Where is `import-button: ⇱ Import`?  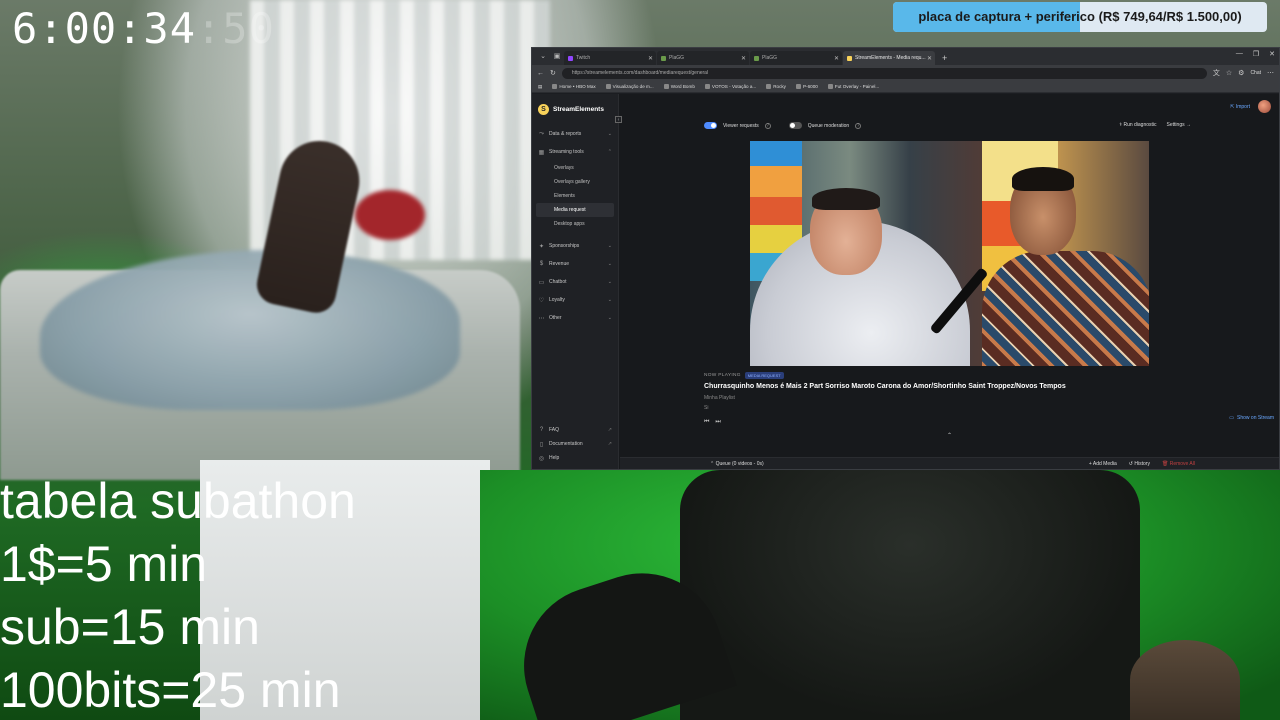
import-button: ⇱ Import is located at coordinates (1240, 107).